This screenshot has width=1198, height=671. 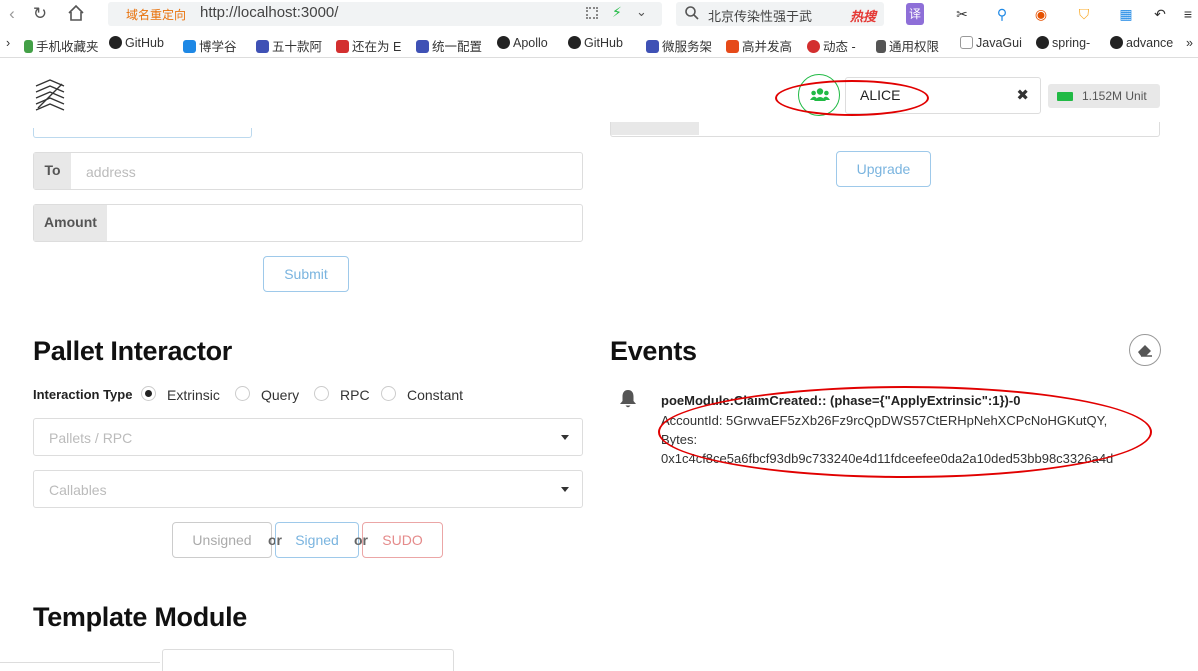 I want to click on unsigned-button: Unsigned, so click(x=222, y=540).